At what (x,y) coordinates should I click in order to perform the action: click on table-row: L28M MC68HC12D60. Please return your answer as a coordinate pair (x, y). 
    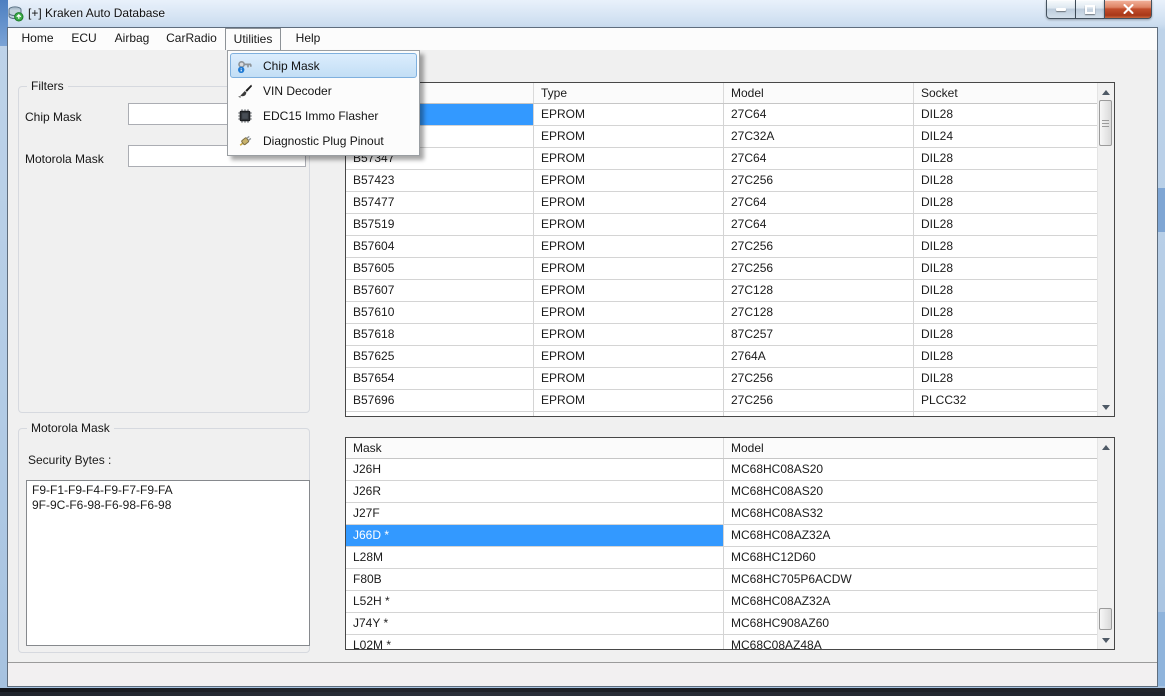
    Looking at the image, I should click on (721, 558).